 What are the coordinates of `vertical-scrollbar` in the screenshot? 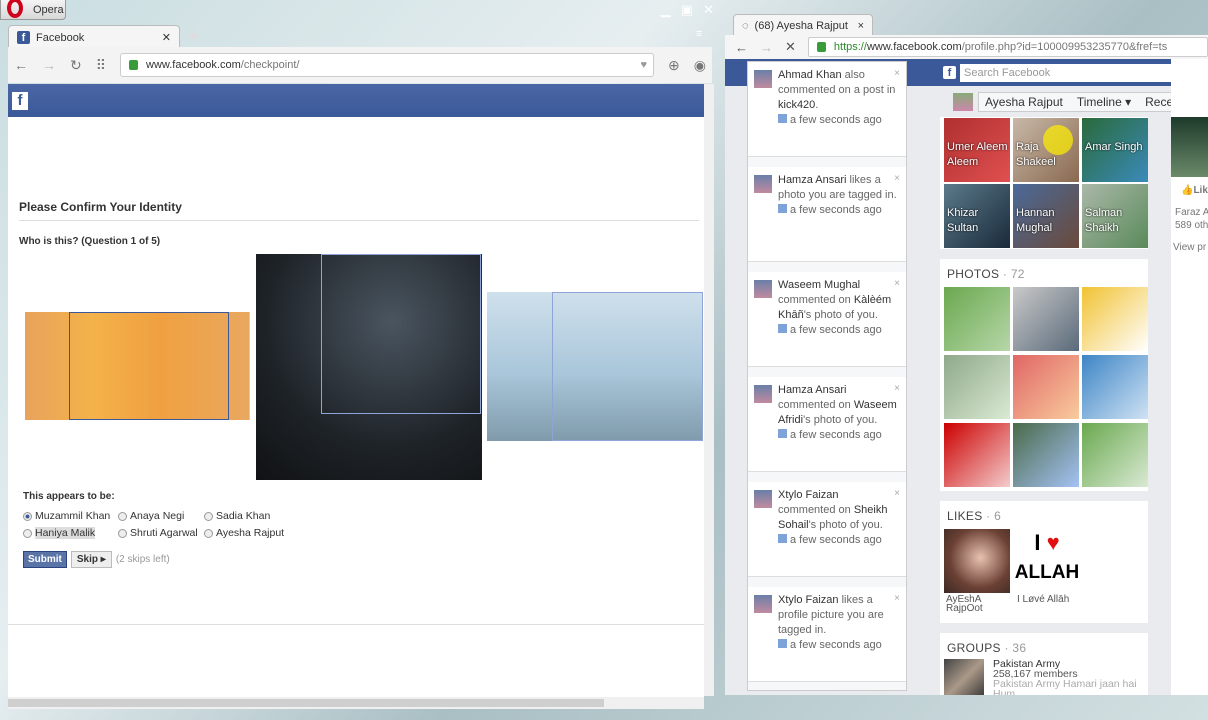 It's located at (709, 390).